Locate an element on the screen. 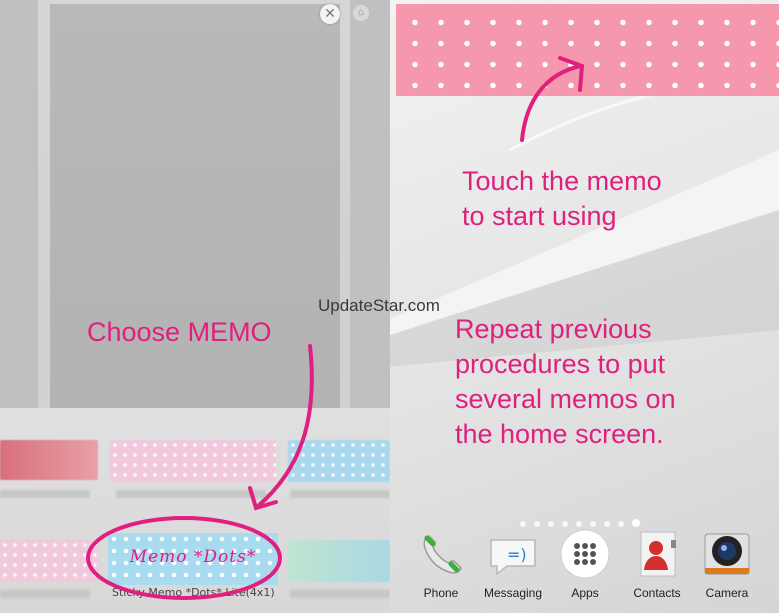  memo-widget is located at coordinates (587, 50).